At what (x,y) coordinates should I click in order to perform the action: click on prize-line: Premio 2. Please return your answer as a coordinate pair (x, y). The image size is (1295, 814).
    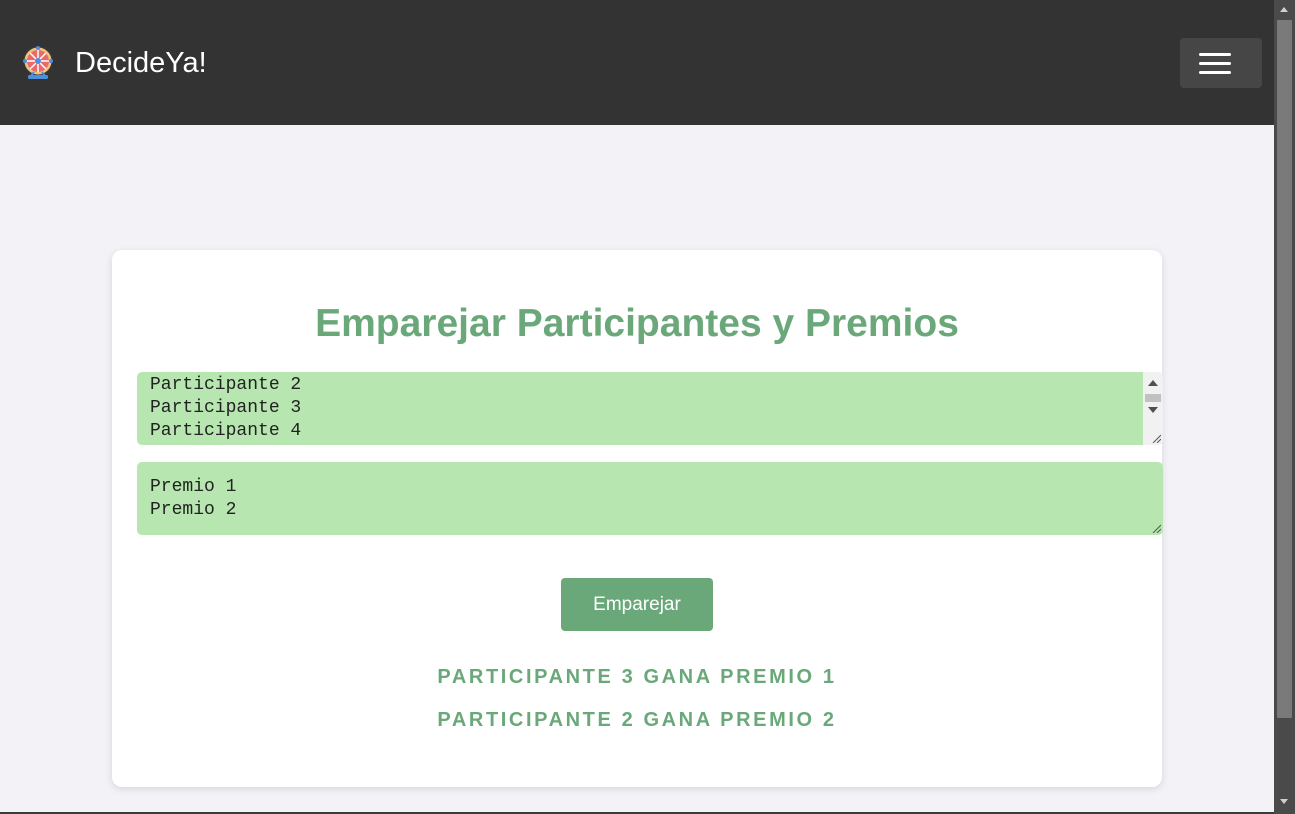
    Looking at the image, I should click on (193, 510).